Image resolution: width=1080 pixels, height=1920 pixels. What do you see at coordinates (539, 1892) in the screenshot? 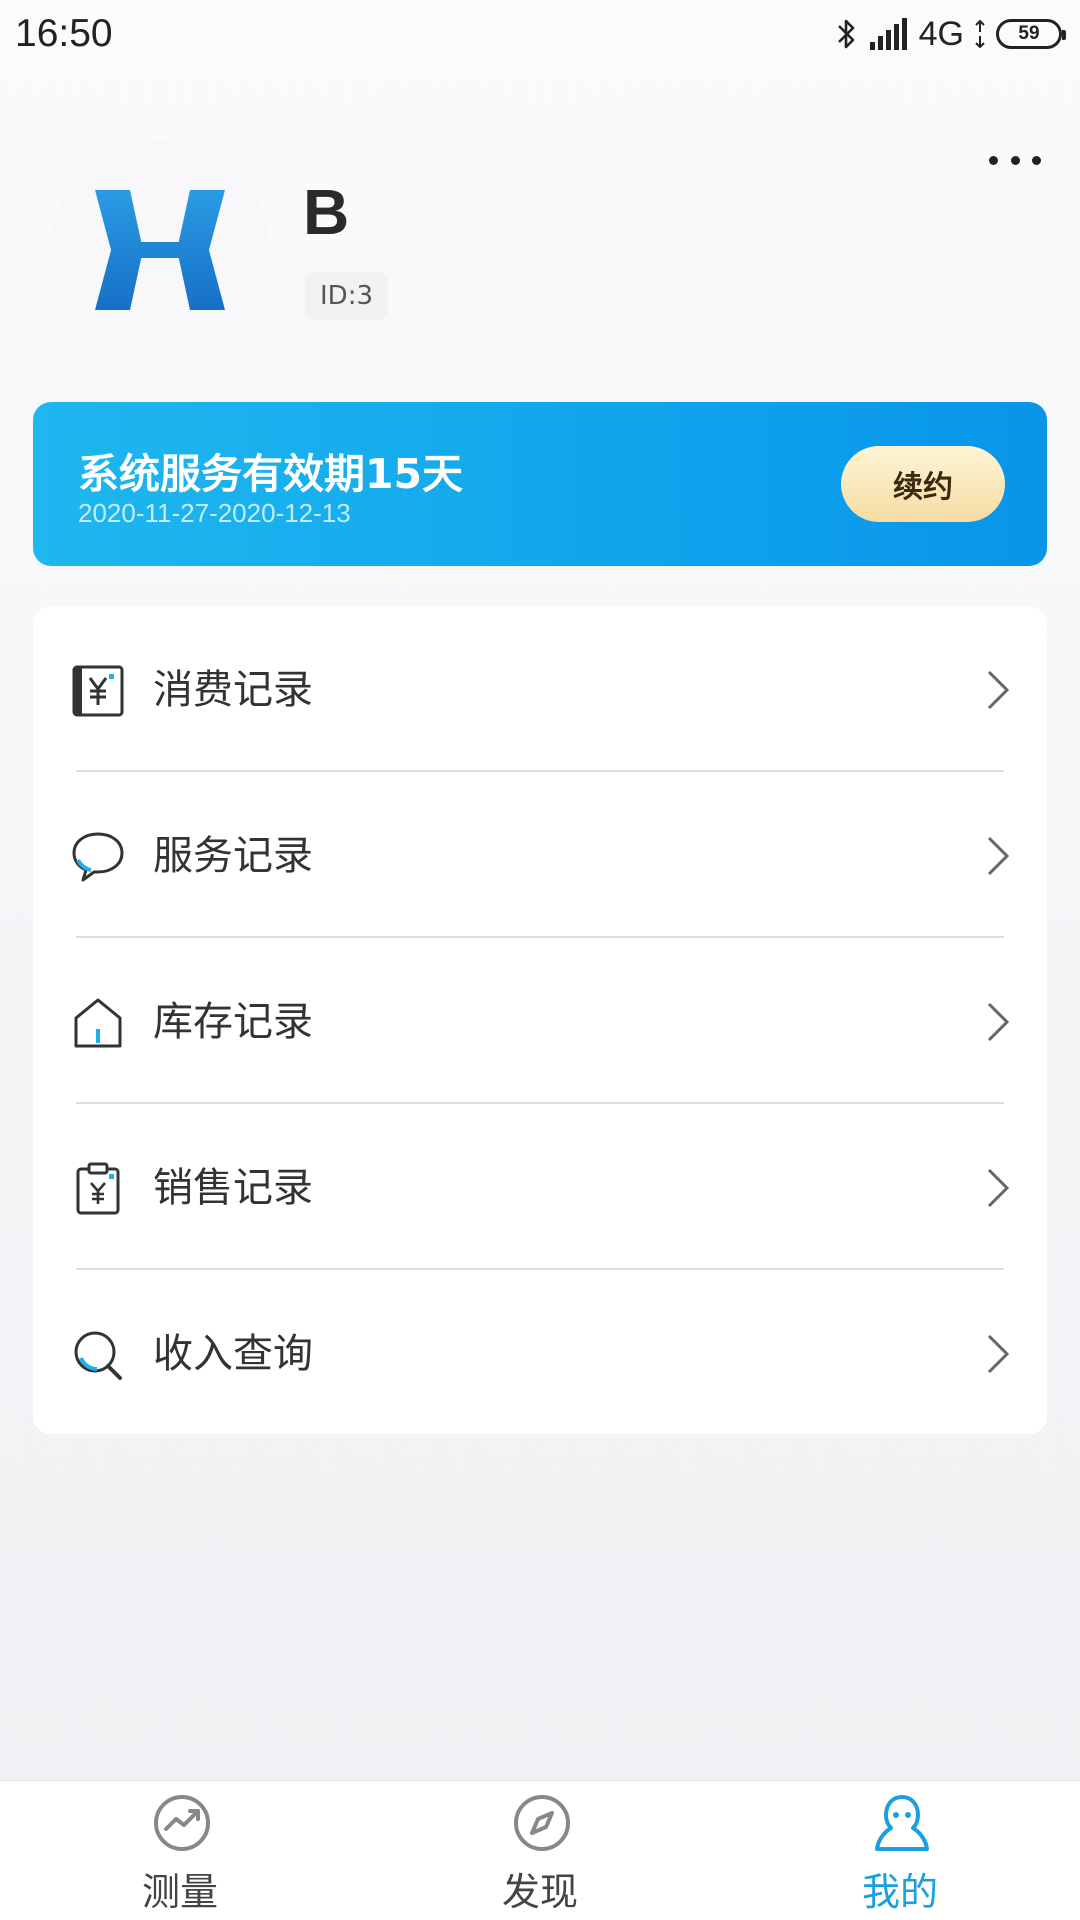
I see `tab-label: 发现` at bounding box center [539, 1892].